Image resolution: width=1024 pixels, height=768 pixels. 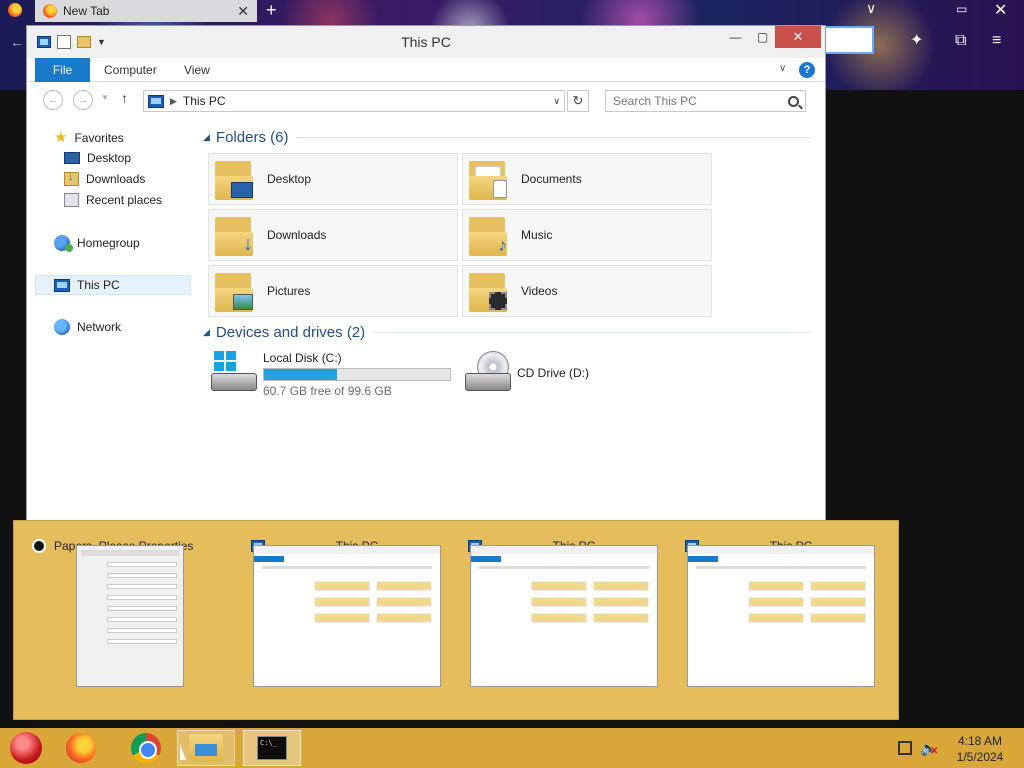 I want to click on desktop-icon, so click(x=72, y=158).